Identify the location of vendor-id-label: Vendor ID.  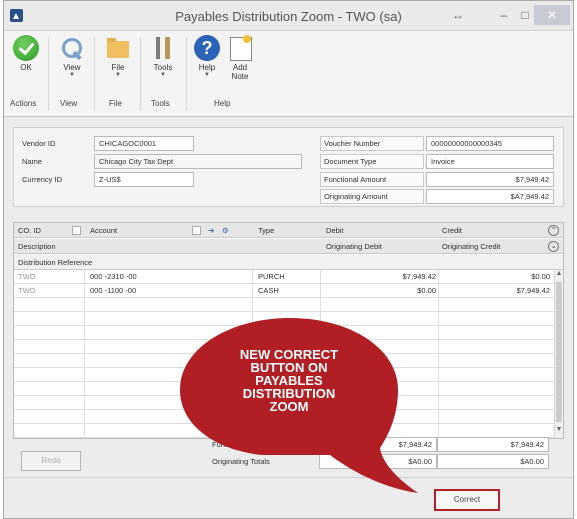
(39, 143).